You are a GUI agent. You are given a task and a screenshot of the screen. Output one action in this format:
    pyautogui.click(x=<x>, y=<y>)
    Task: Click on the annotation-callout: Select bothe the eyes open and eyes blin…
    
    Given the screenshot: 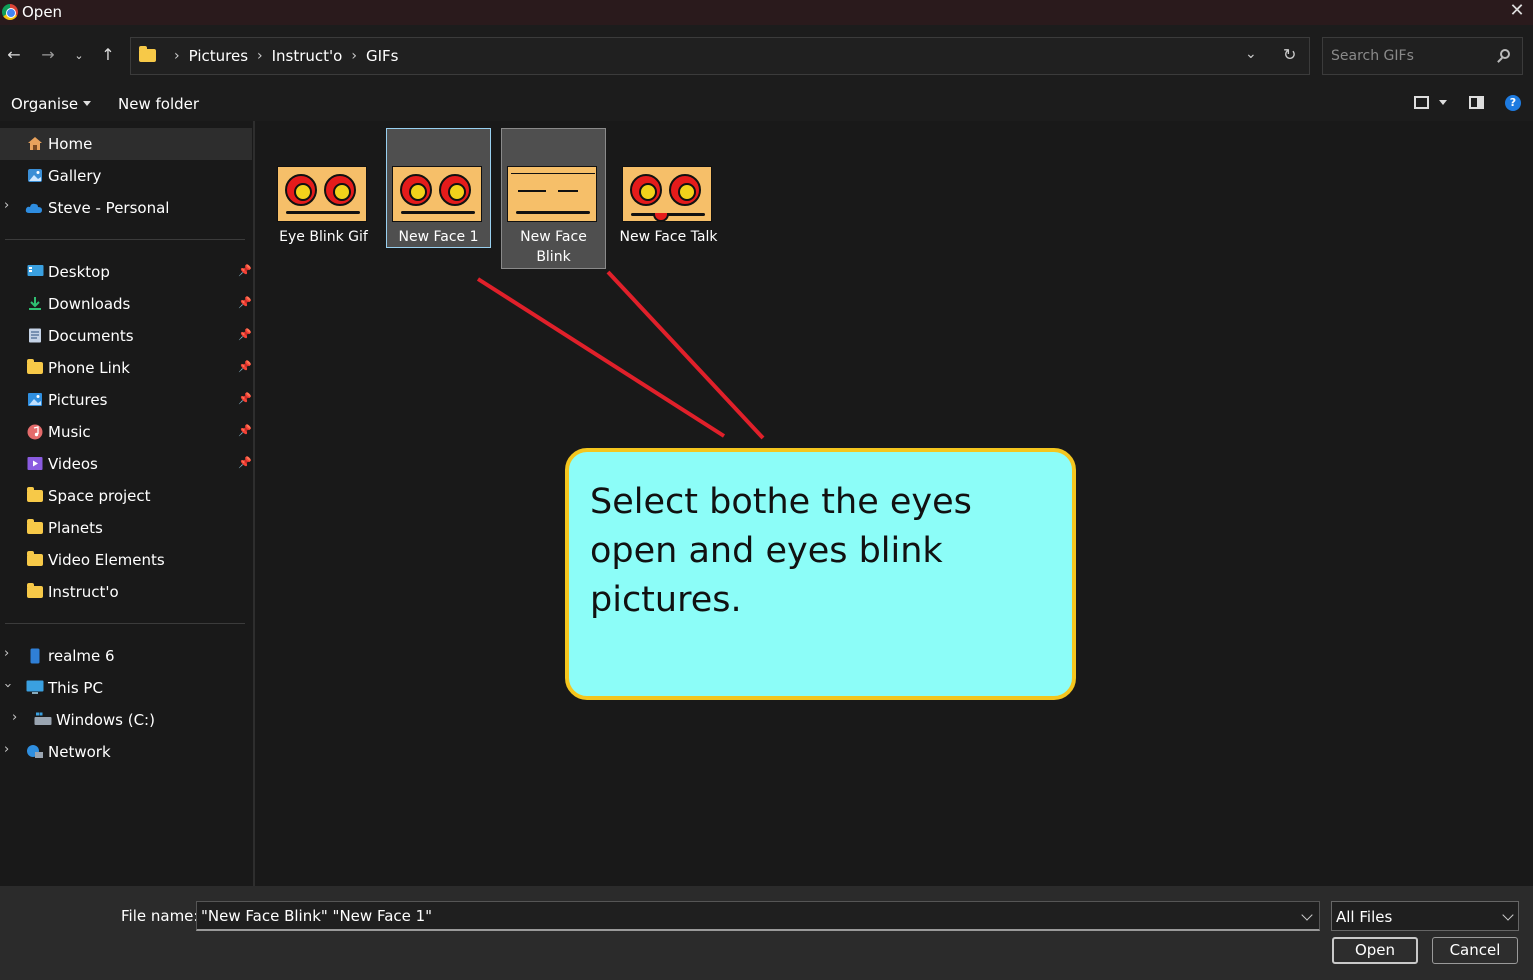 What is the action you would take?
    pyautogui.click(x=820, y=574)
    